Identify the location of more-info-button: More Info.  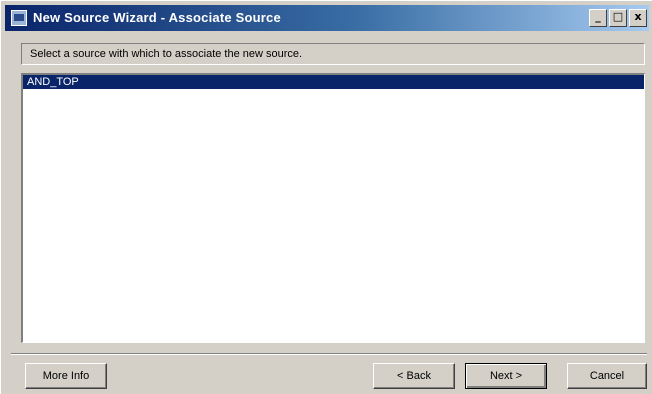
(66, 376).